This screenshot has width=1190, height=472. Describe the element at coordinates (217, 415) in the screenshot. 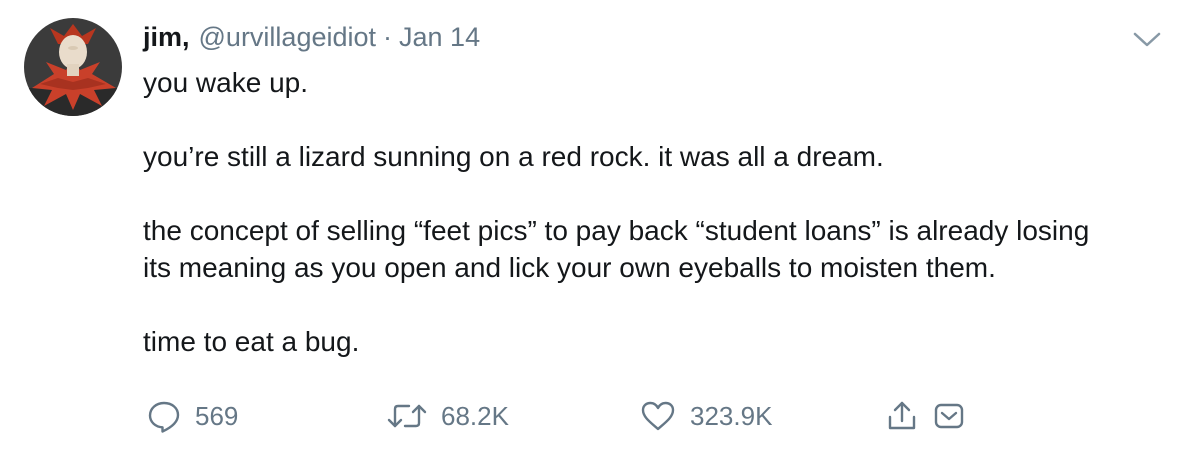

I see `reply-count: 569` at that location.